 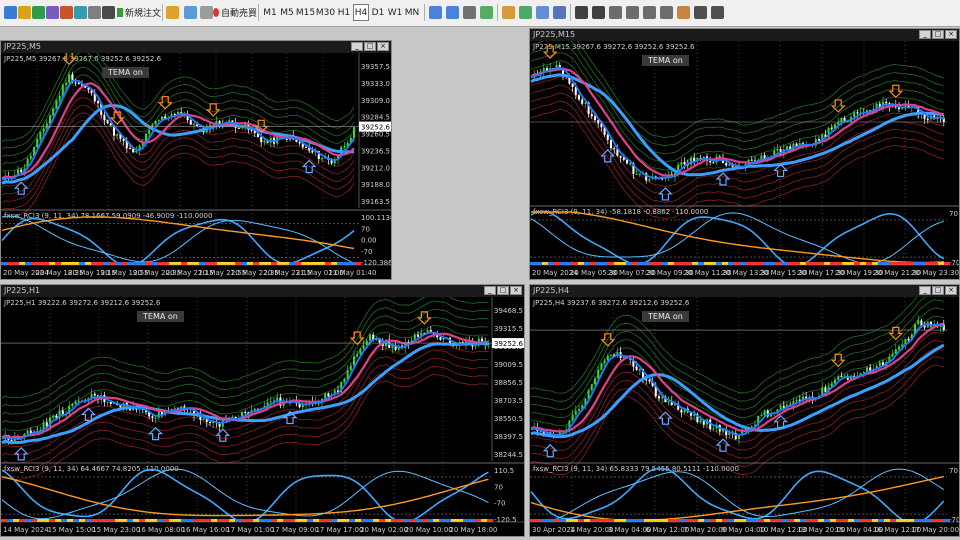 I want to click on periods-icon, so click(x=542, y=12).